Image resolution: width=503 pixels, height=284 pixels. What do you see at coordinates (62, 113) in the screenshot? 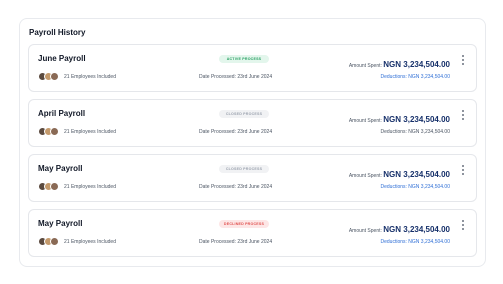
I see `payroll-name: April Payroll` at bounding box center [62, 113].